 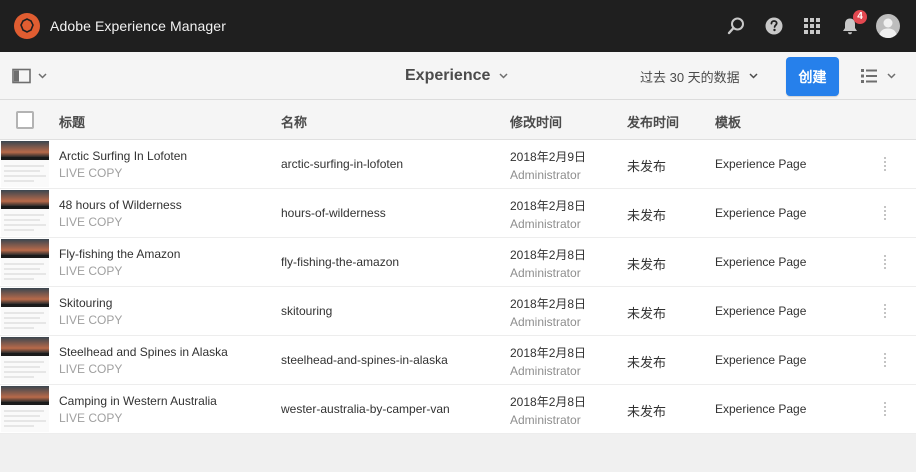 I want to click on user-menu-button, so click(x=888, y=26).